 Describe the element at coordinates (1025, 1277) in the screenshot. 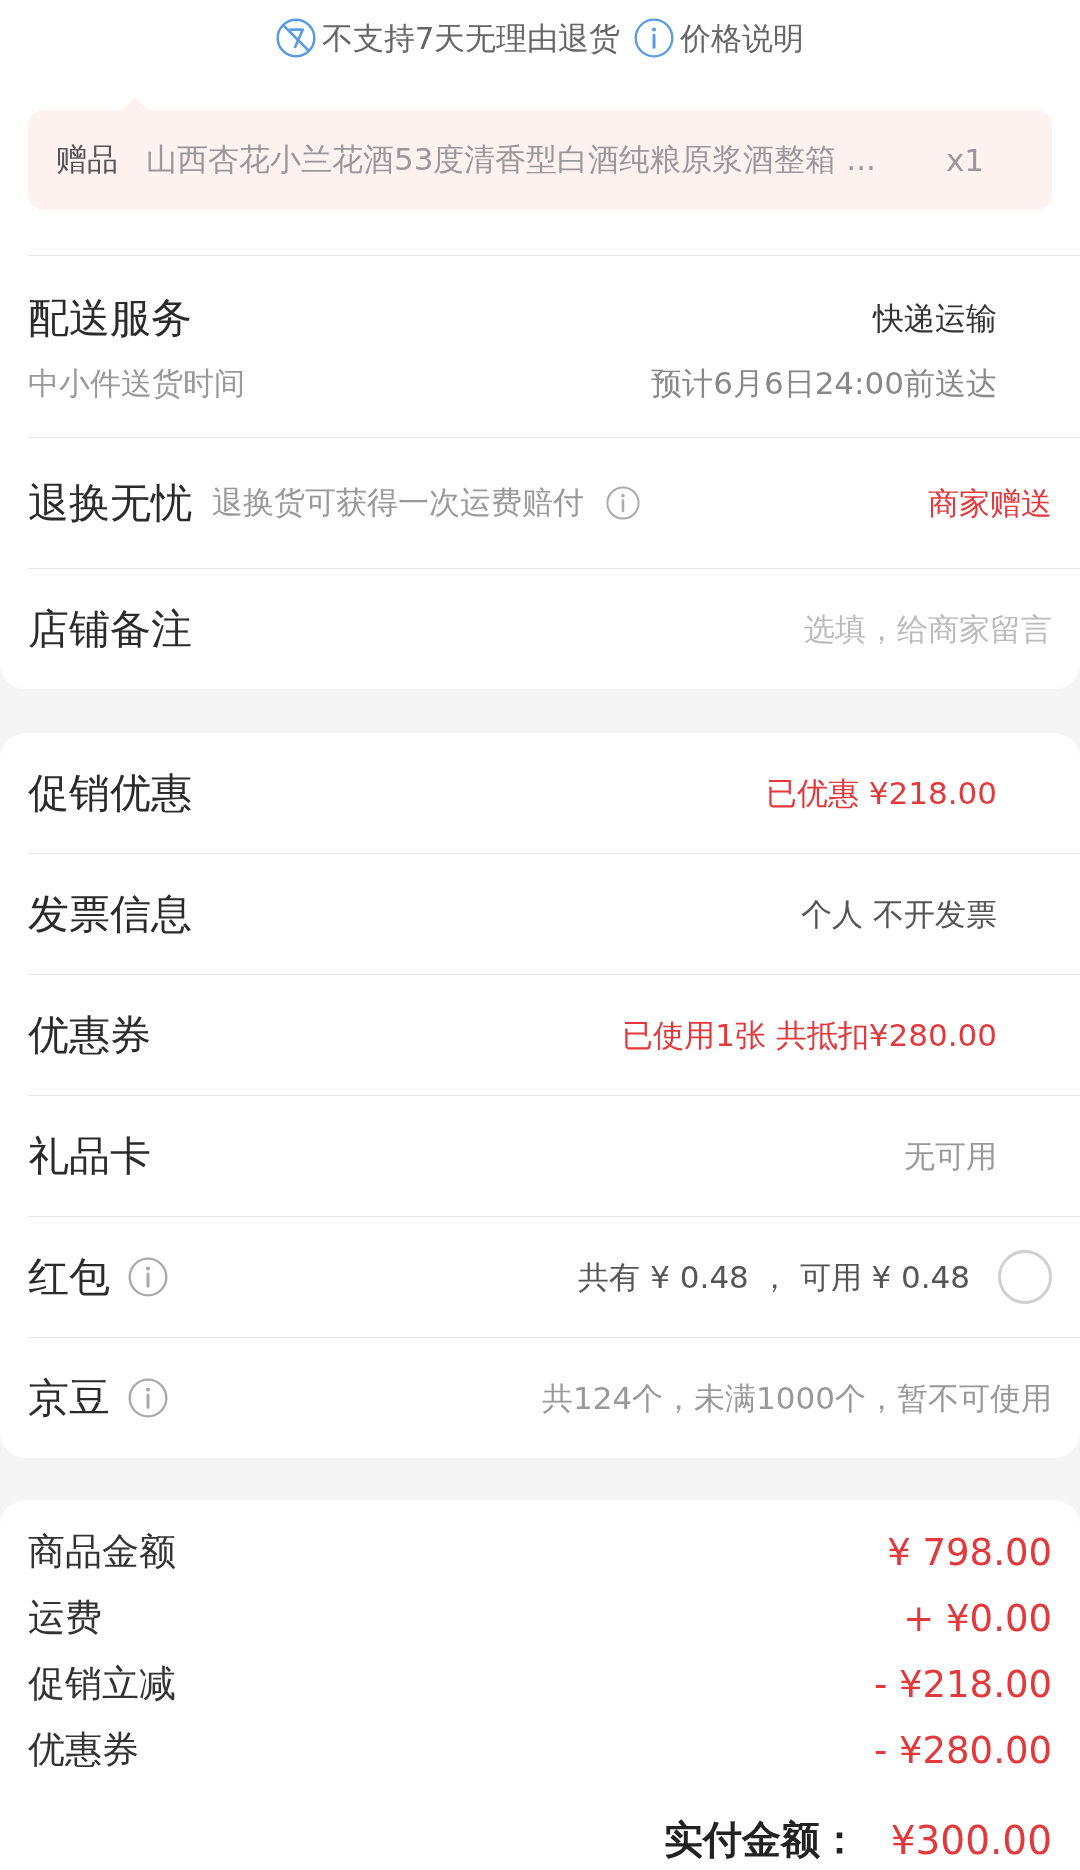

I see `radio-button` at that location.